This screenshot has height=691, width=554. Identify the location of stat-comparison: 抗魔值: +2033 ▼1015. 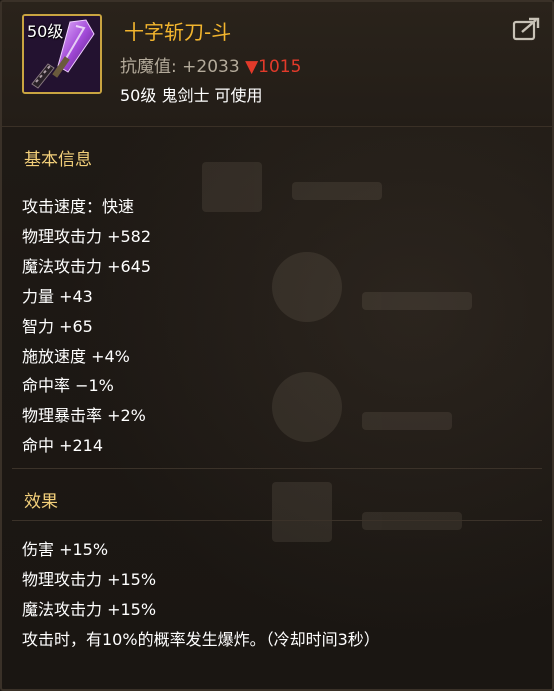
(210, 64).